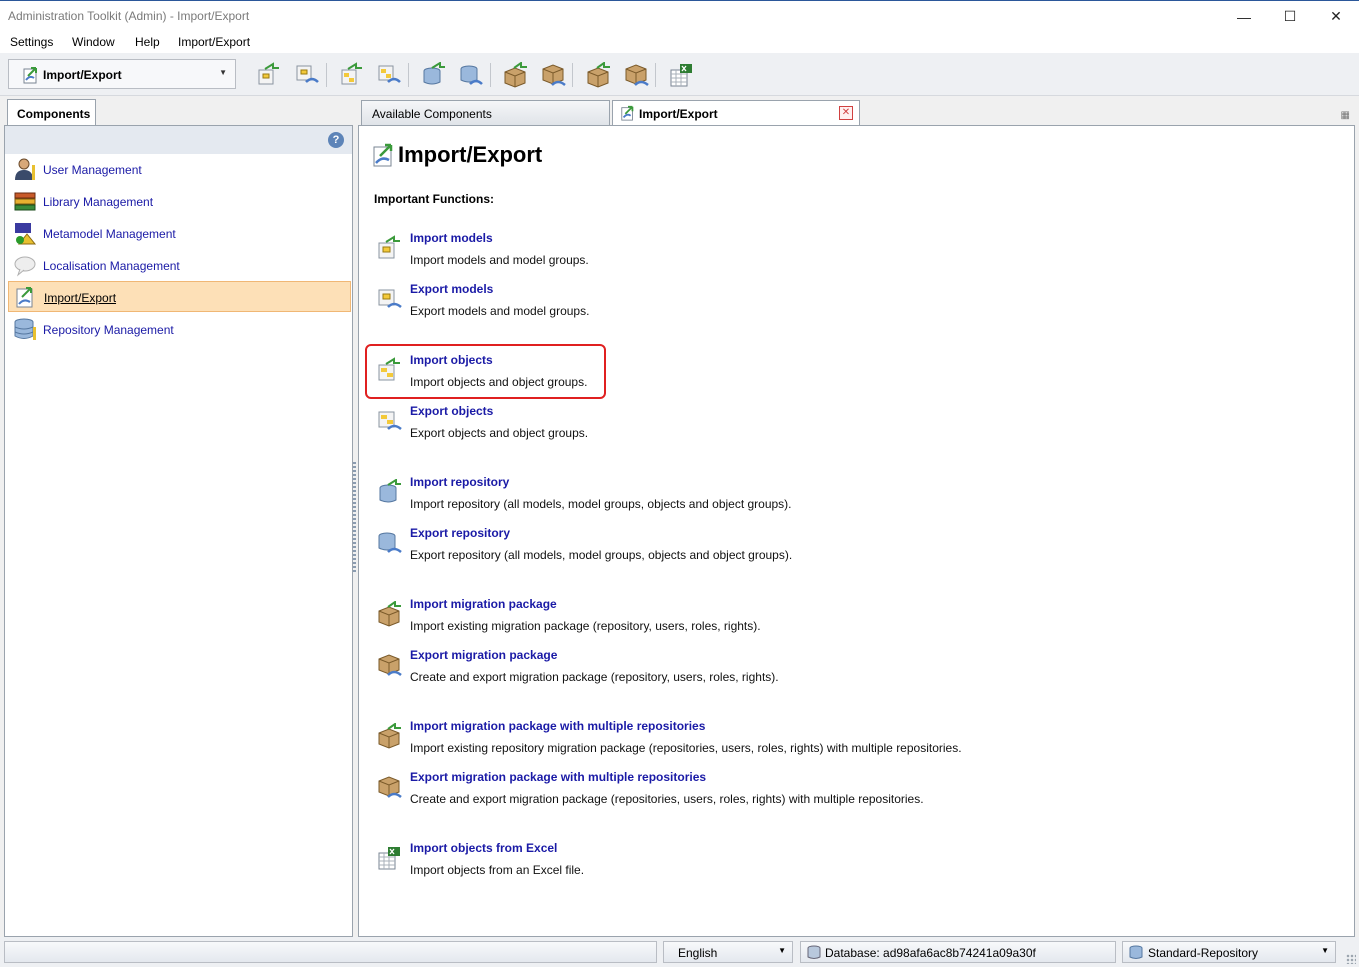  I want to click on import-repository-icon, so click(433, 75).